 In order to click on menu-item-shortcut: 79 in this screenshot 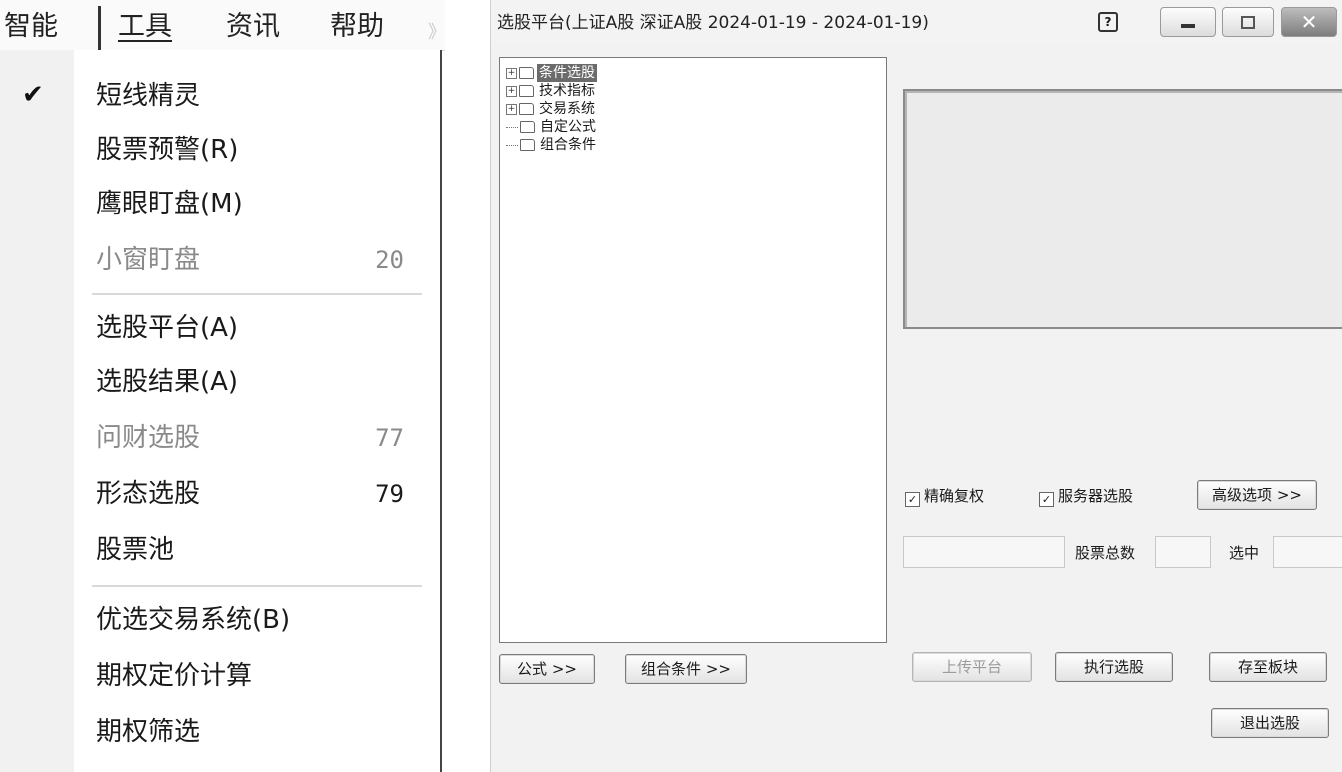, I will do `click(389, 494)`.